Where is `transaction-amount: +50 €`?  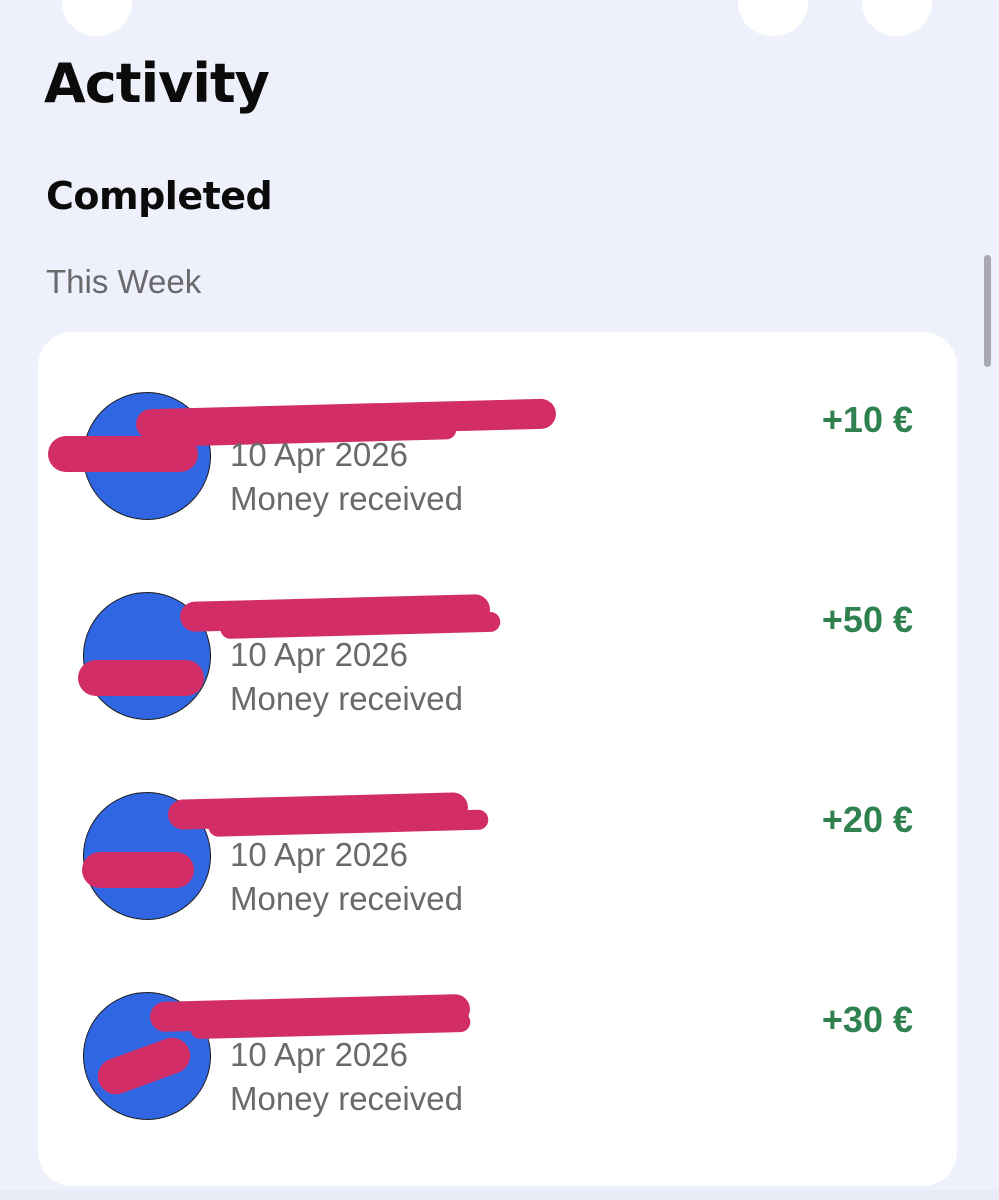
transaction-amount: +50 € is located at coordinates (867, 619).